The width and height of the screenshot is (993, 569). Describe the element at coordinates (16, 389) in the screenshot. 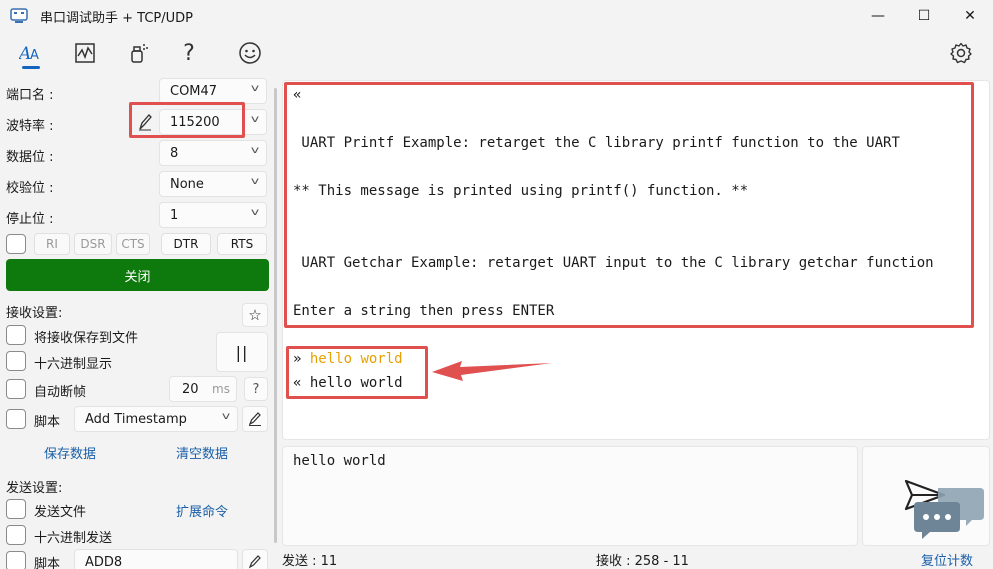

I see `auto-frame-checkbox` at that location.